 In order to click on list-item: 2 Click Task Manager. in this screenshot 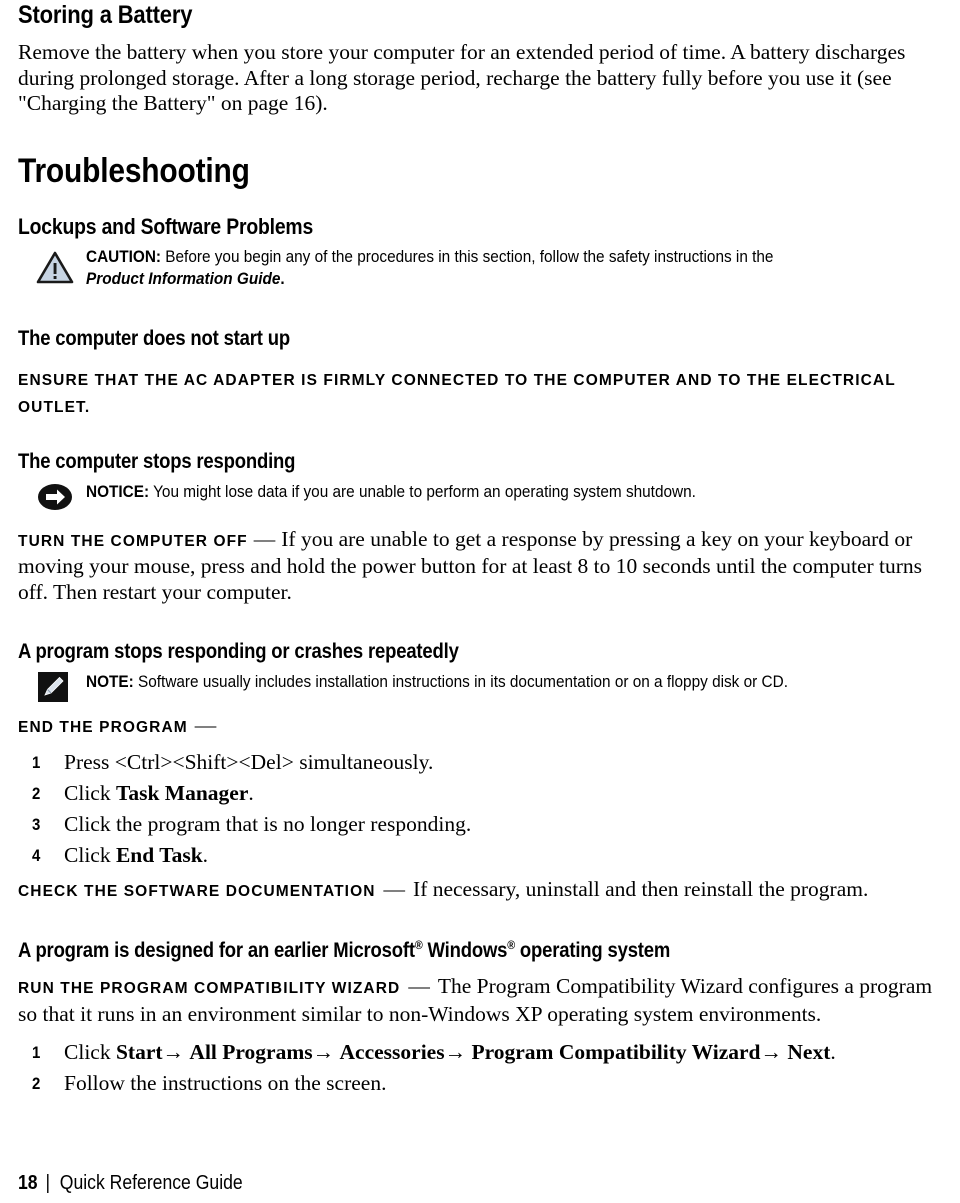, I will do `click(480, 793)`.